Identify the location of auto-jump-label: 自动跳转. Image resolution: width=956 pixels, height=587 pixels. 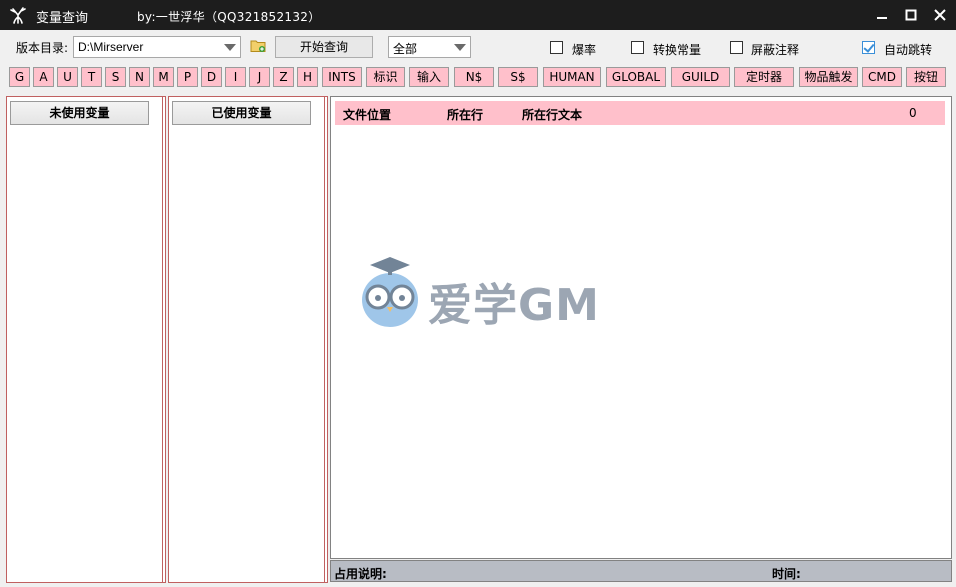
(908, 50).